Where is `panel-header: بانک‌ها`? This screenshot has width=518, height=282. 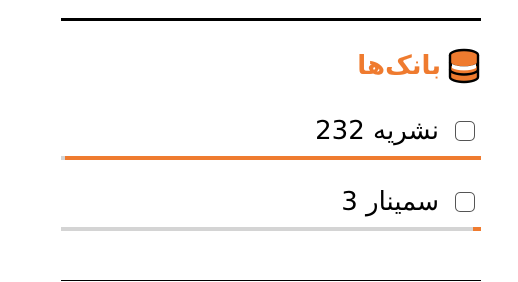
panel-header: بانک‌ها is located at coordinates (419, 66).